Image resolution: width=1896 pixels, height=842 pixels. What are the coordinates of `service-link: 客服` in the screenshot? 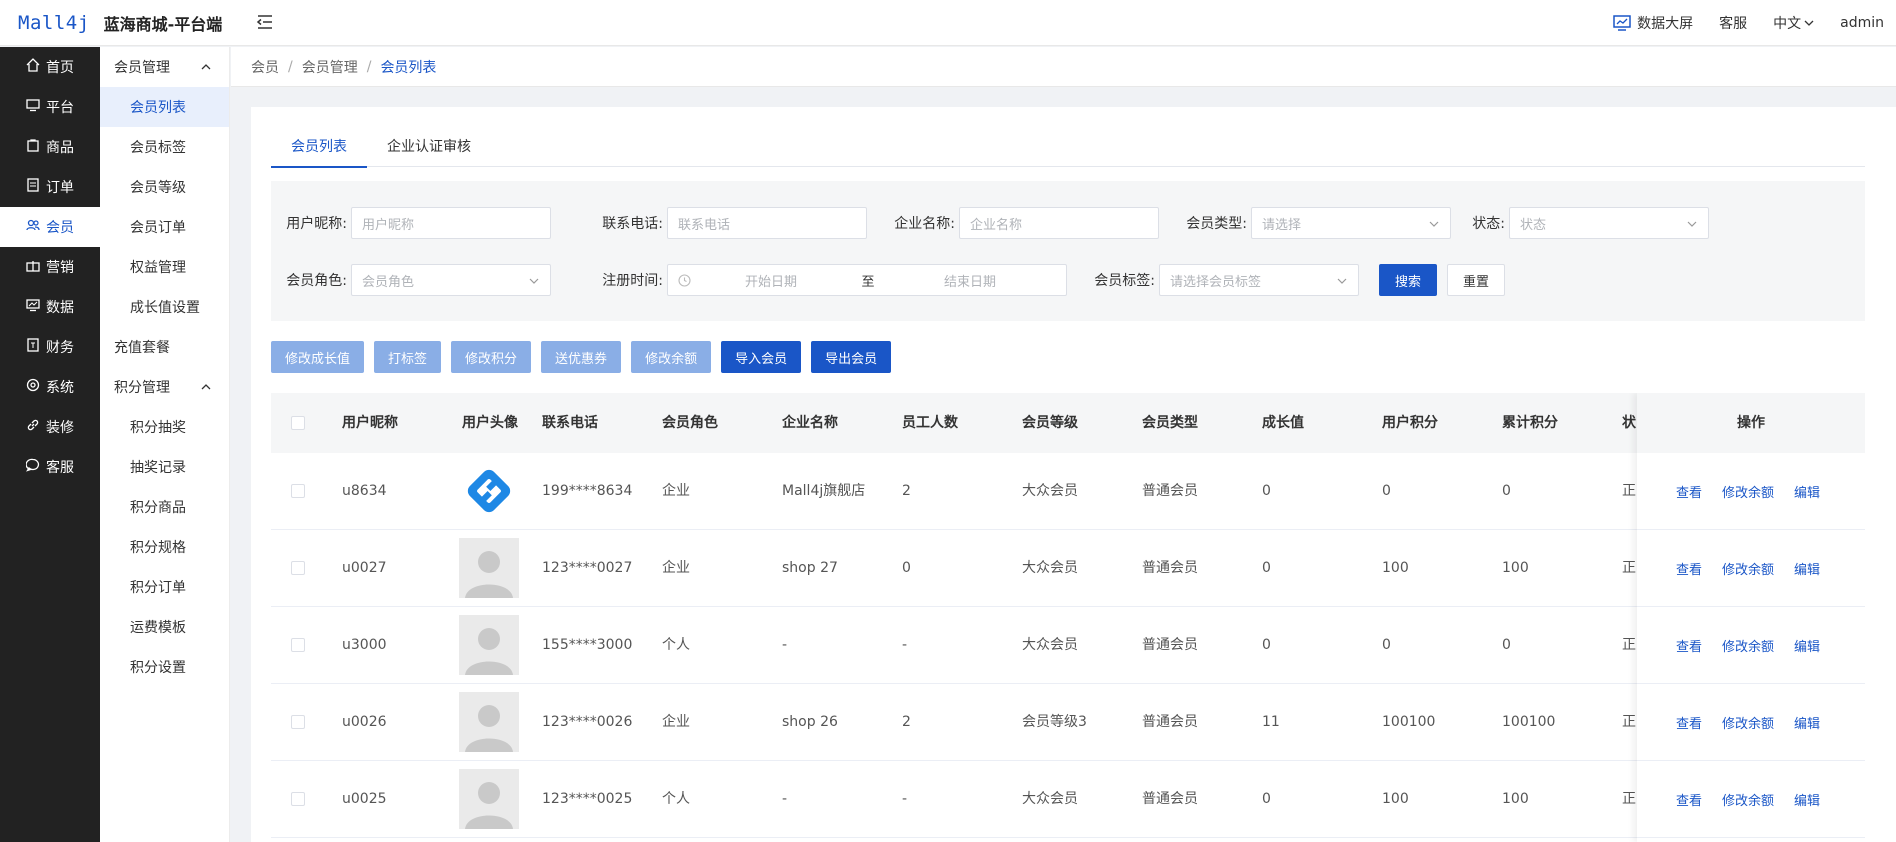 It's located at (1733, 23).